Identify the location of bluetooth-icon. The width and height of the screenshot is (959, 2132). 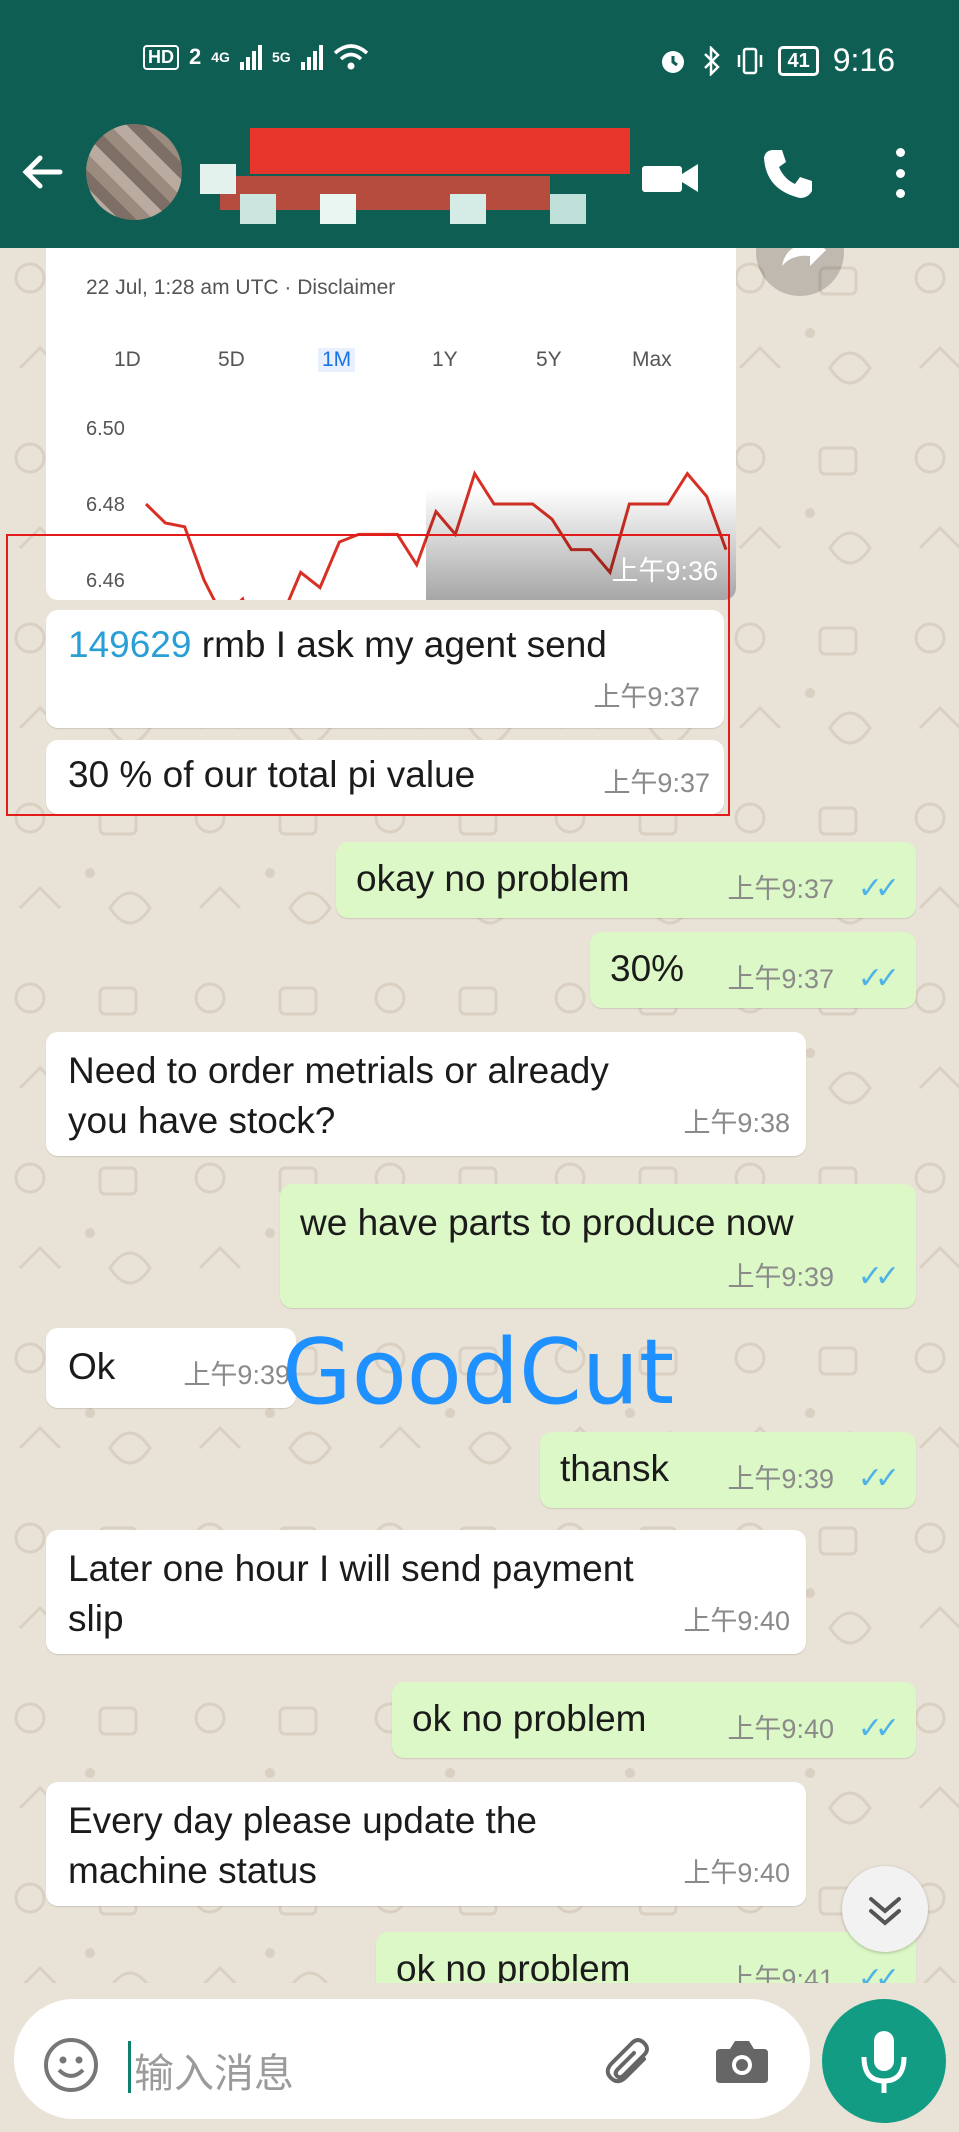
(712, 60).